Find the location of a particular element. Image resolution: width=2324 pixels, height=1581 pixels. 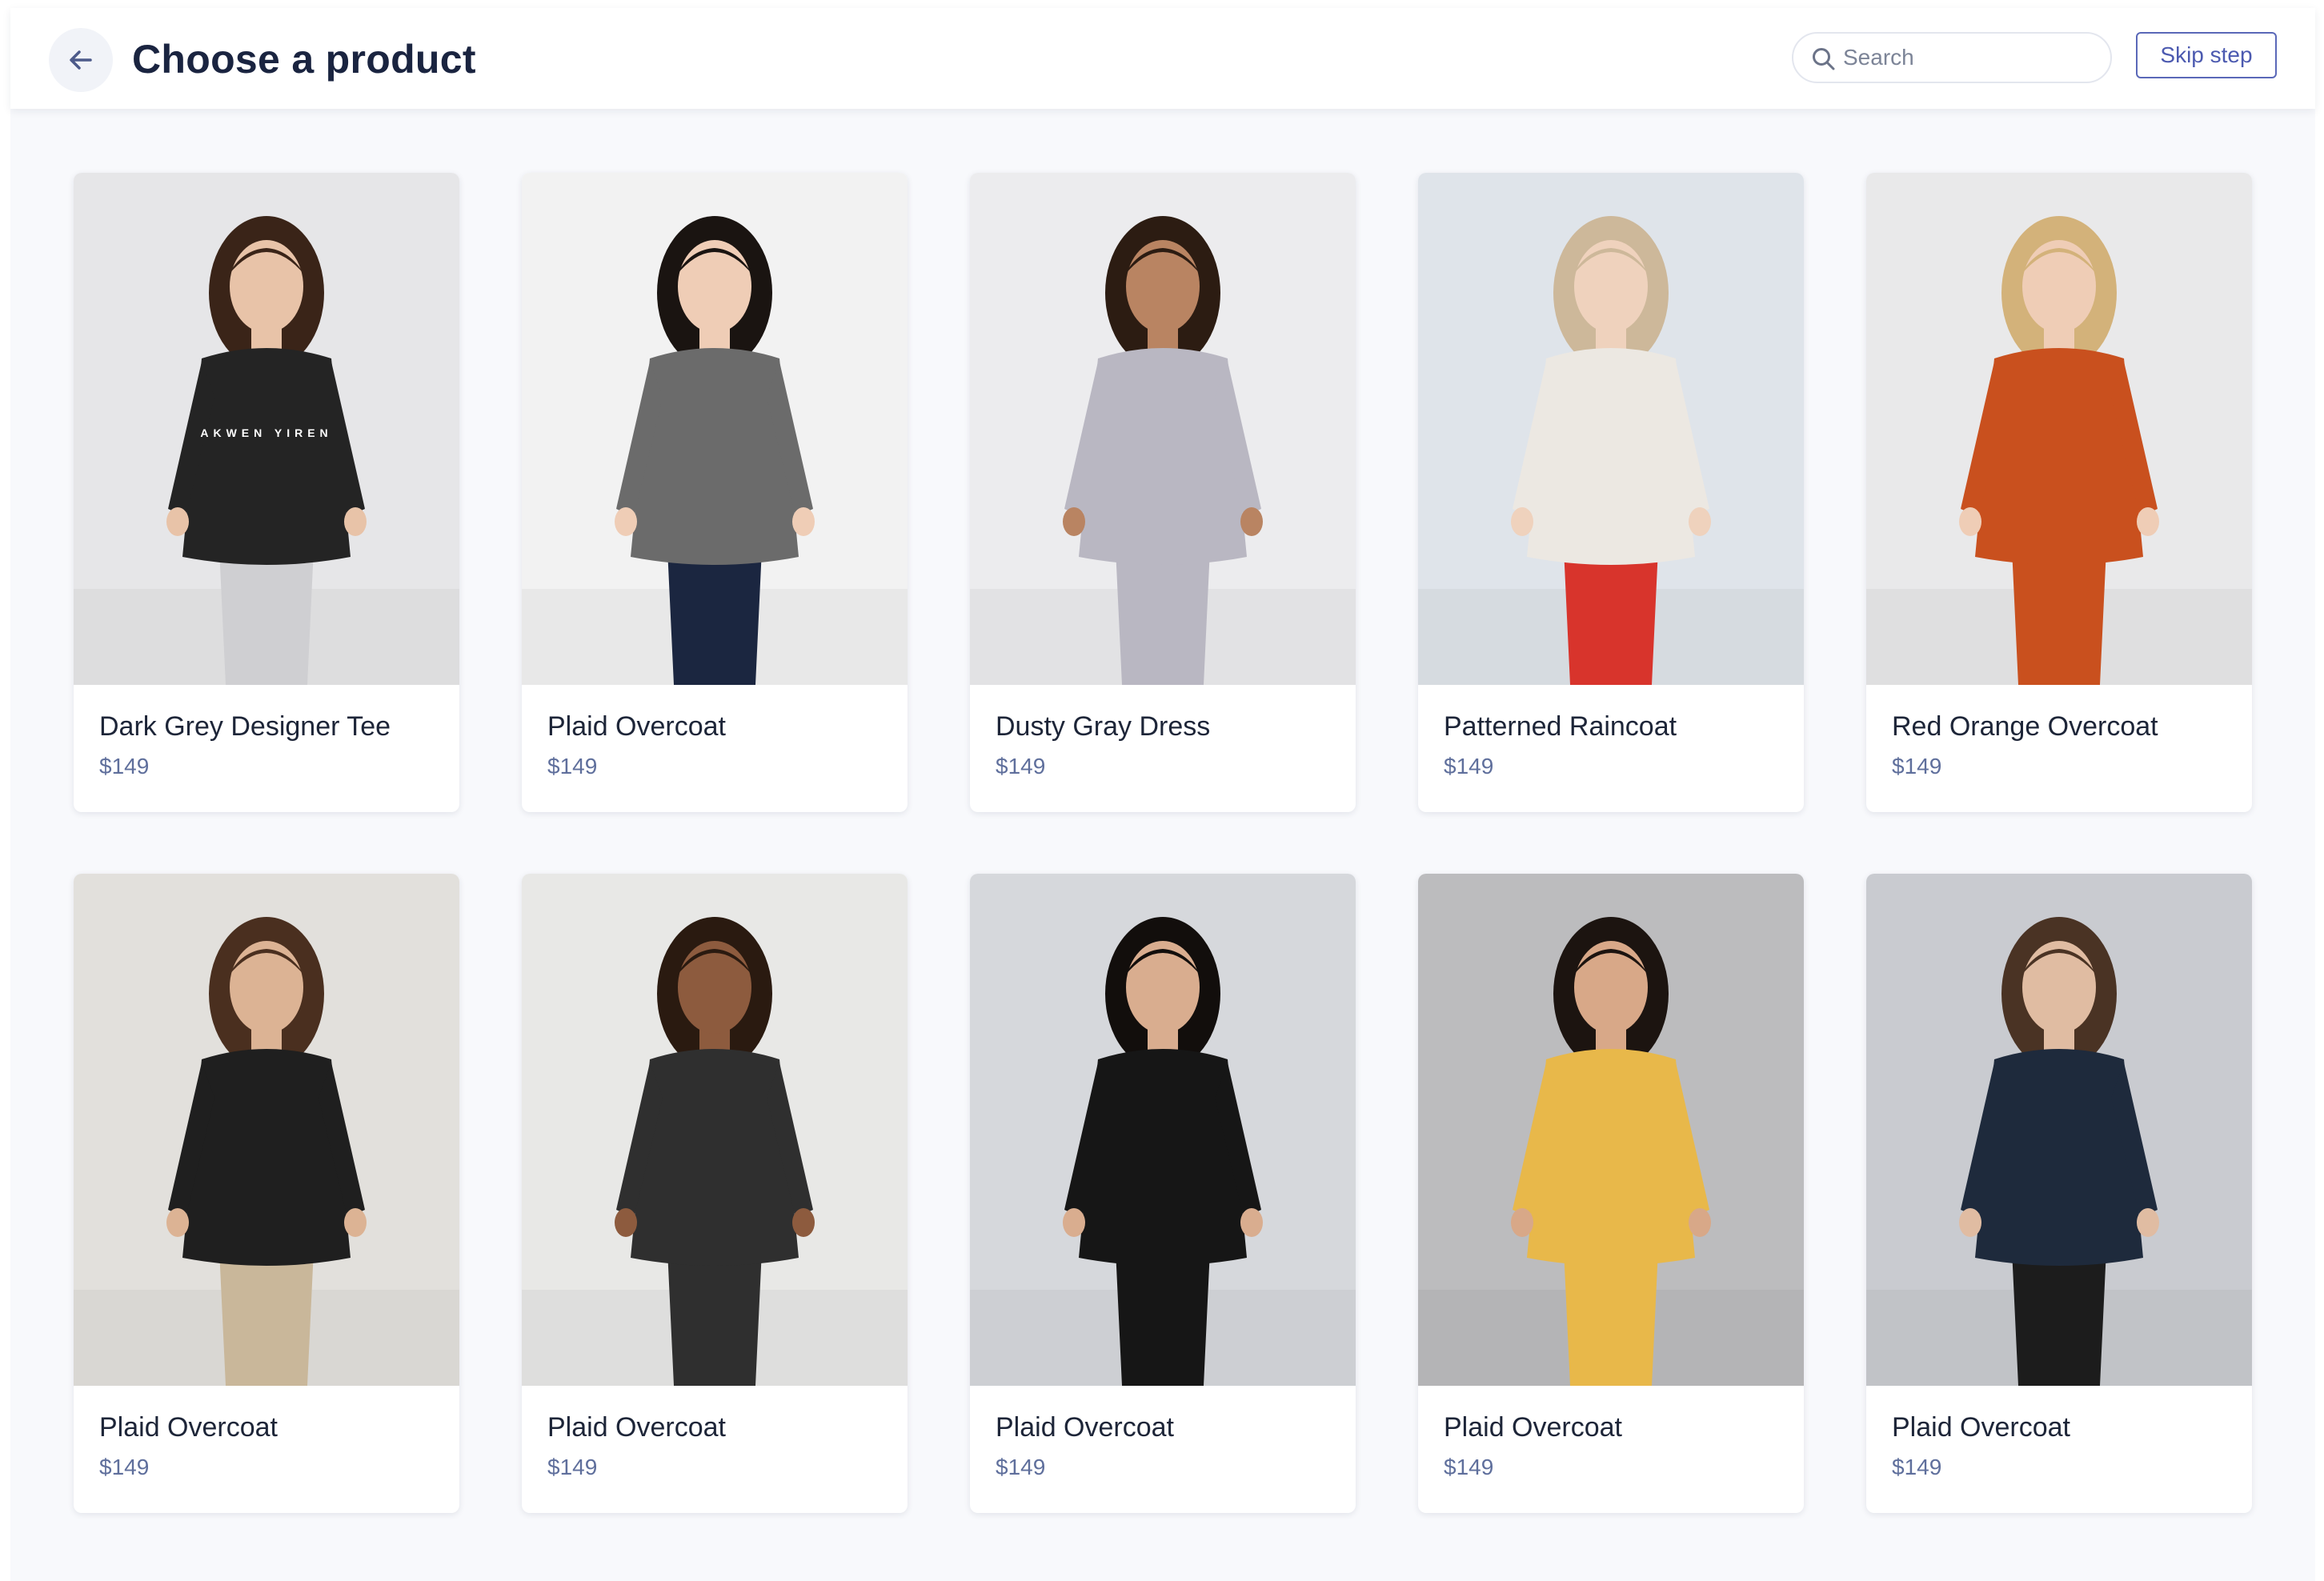

arrow-left-icon is located at coordinates (81, 60).